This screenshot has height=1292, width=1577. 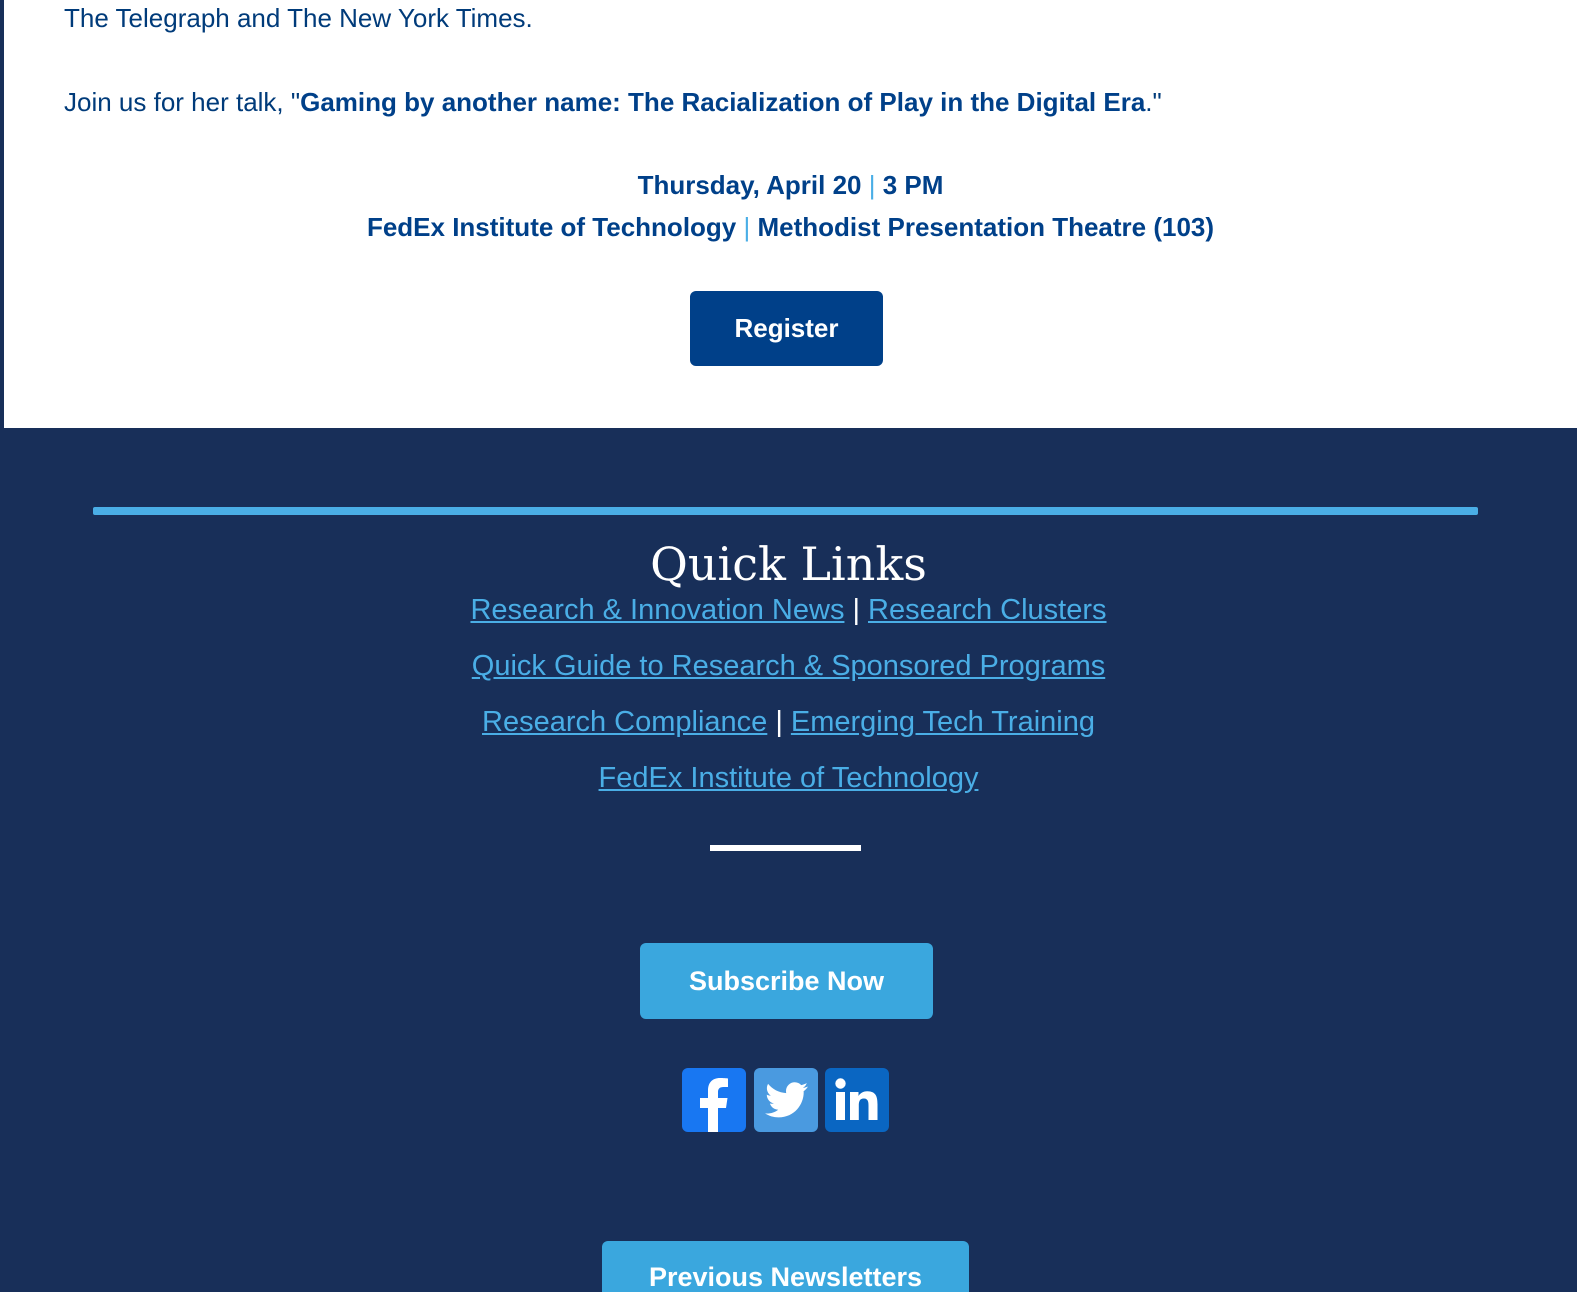 What do you see at coordinates (987, 610) in the screenshot?
I see `link-research-clusters: Research Clusters` at bounding box center [987, 610].